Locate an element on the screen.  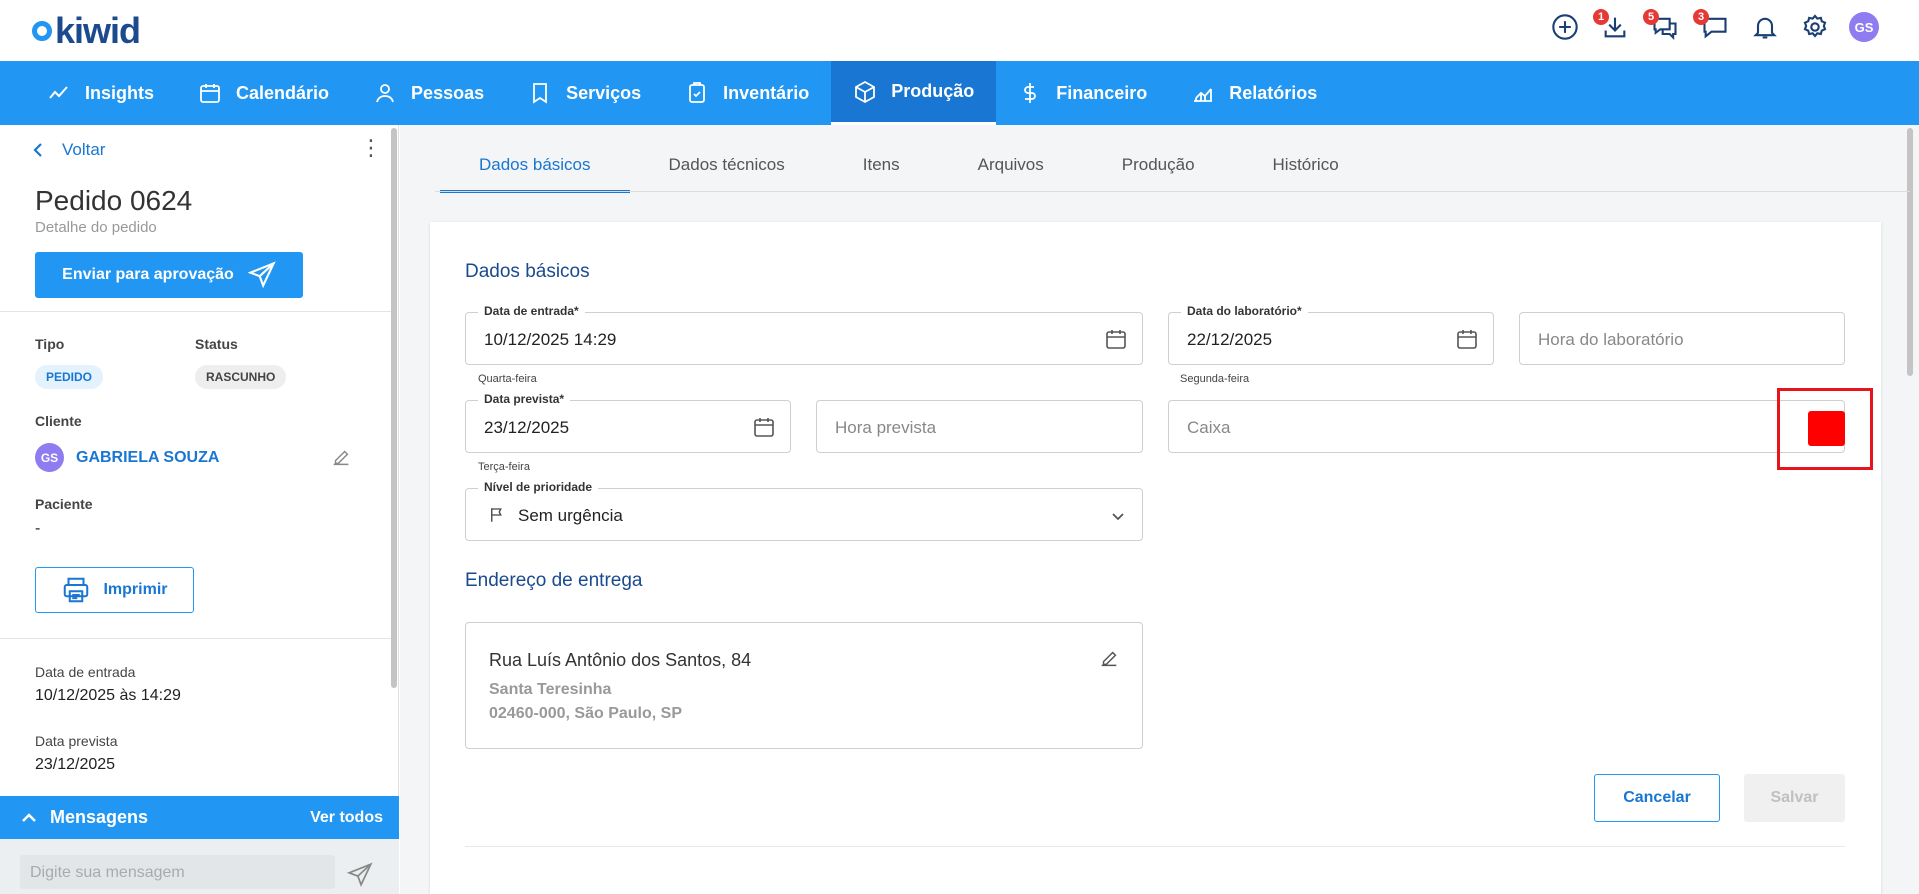
order-subtitle: Detalhe do pedido is located at coordinates (96, 227).